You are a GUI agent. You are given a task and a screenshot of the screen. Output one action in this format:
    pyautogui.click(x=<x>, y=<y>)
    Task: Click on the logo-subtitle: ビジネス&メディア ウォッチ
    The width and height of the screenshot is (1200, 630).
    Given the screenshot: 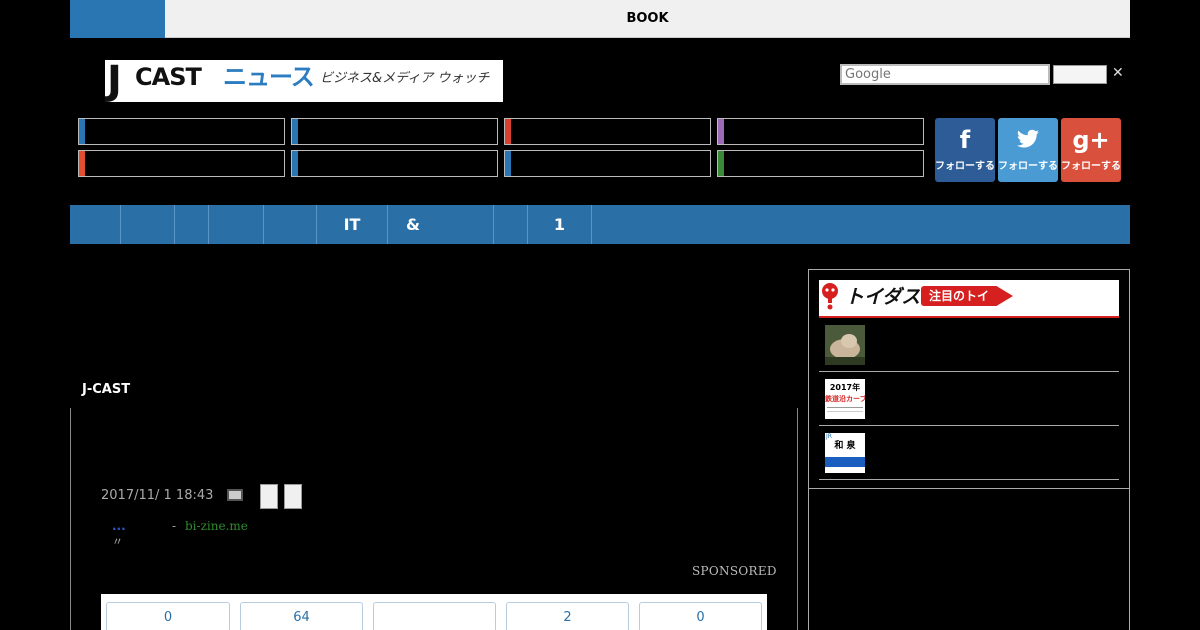 What is the action you would take?
    pyautogui.click(x=405, y=78)
    